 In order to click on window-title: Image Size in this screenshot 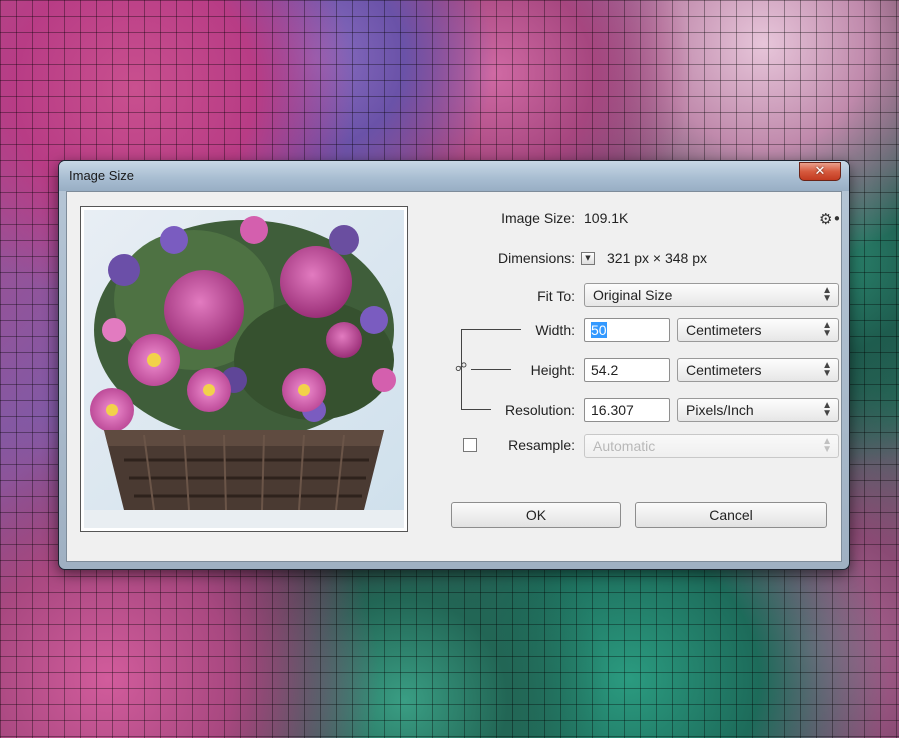, I will do `click(102, 175)`.